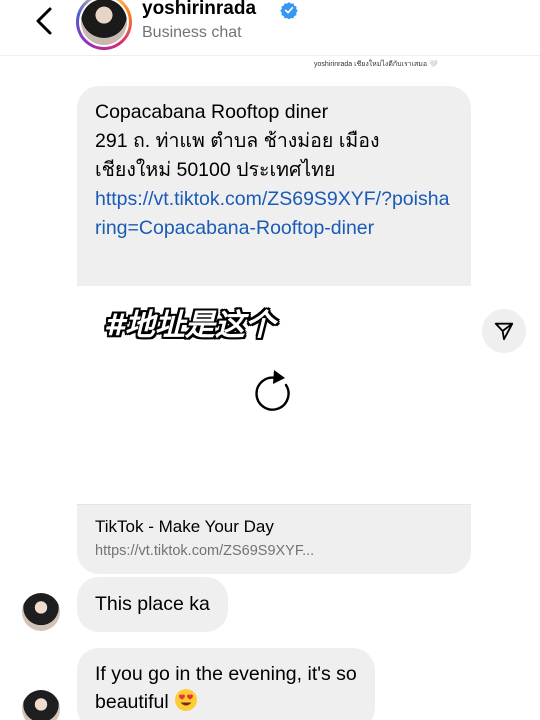  What do you see at coordinates (270, 28) in the screenshot?
I see `chat-header: yoshirinrada Business chat` at bounding box center [270, 28].